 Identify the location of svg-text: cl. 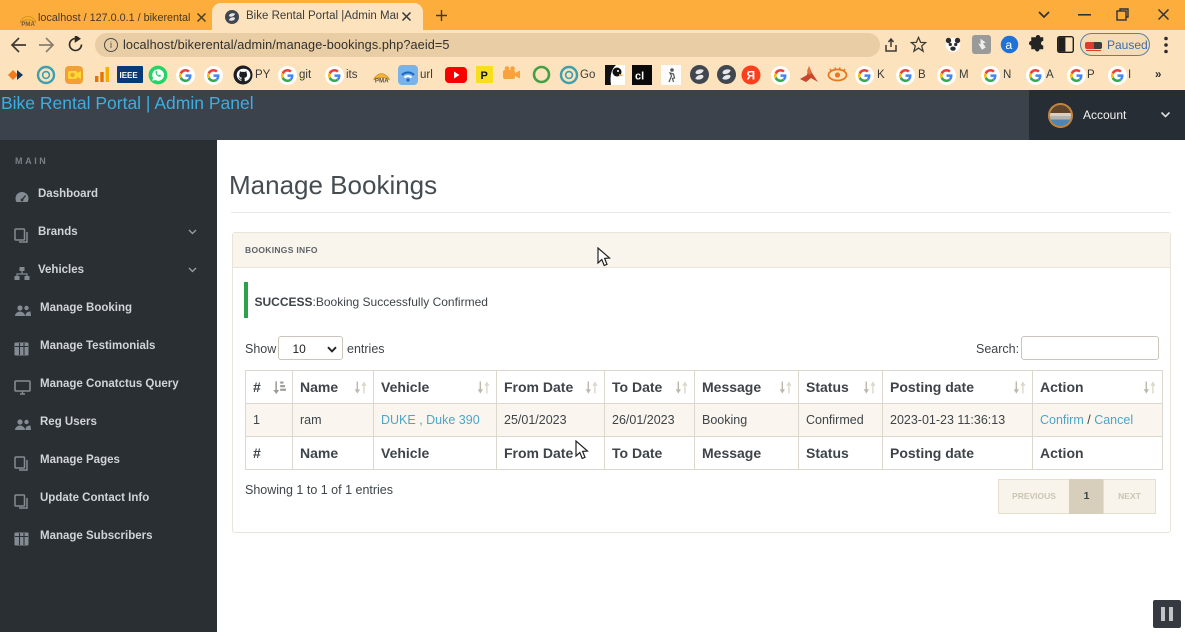
(639, 77).